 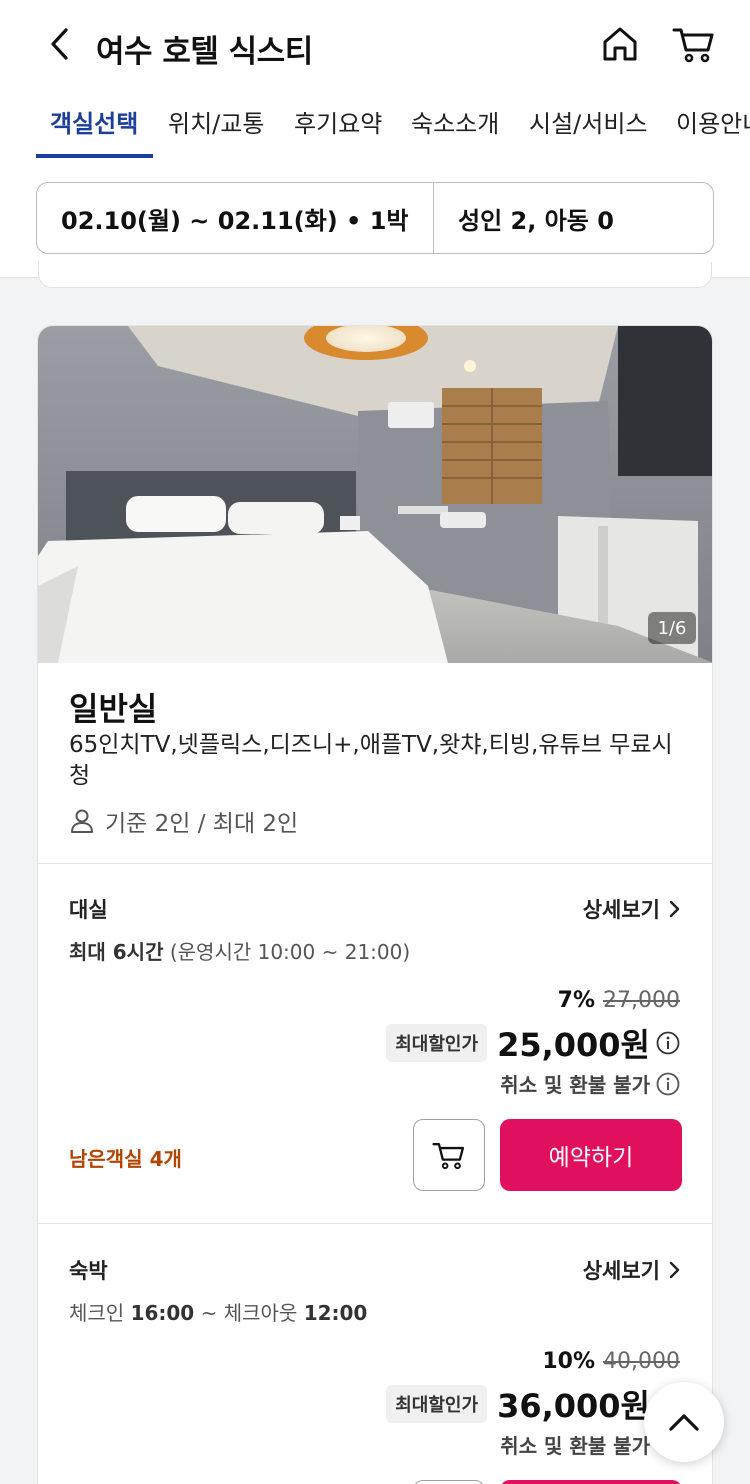 What do you see at coordinates (576, 1000) in the screenshot?
I see `discount-rate: 7%` at bounding box center [576, 1000].